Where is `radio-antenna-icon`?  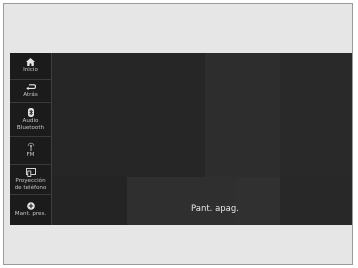 radio-antenna-icon is located at coordinates (30, 147).